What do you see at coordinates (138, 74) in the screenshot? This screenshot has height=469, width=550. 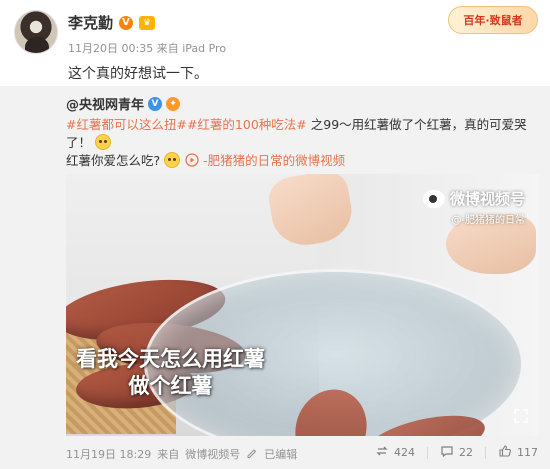 I see `post-text: 这个真的好想试一下。` at bounding box center [138, 74].